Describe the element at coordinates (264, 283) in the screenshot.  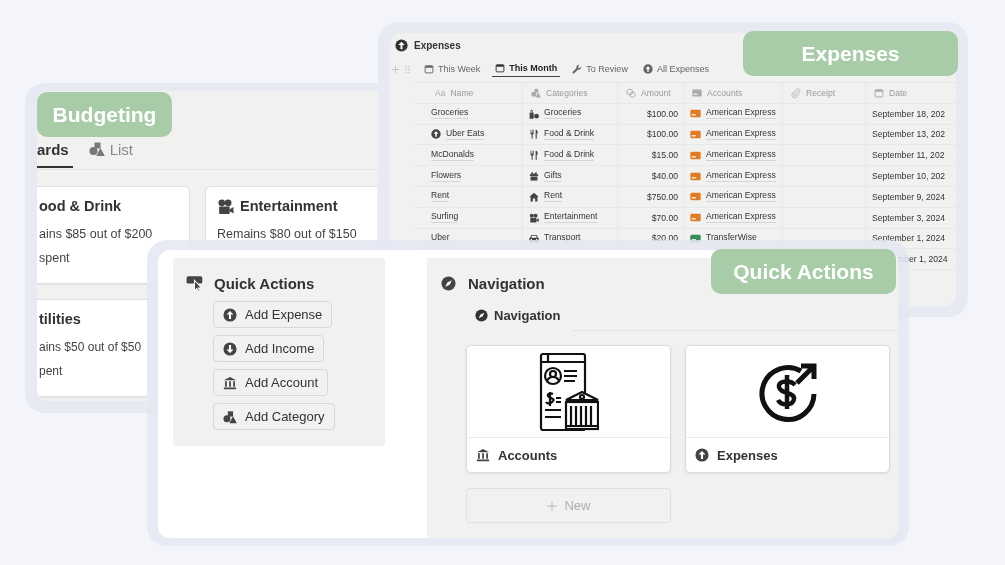
I see `section-title: Quick Actions` at that location.